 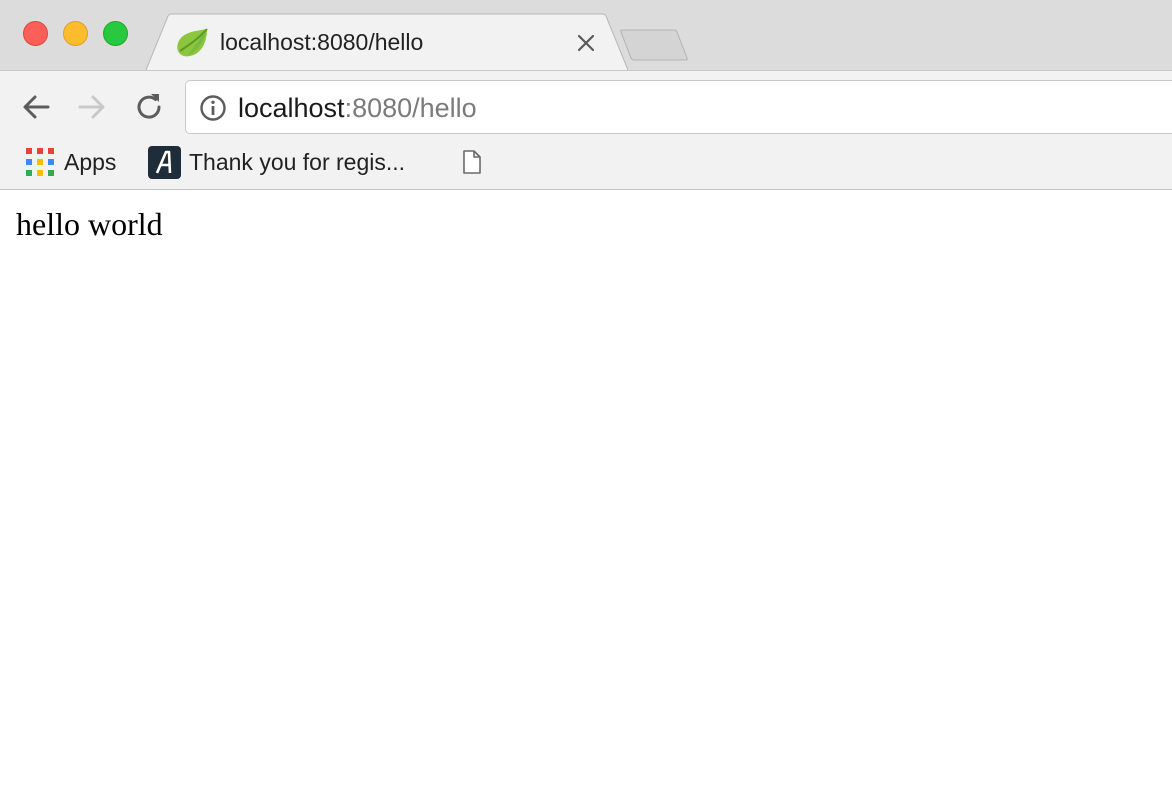 I want to click on forward-arrow-icon, so click(x=92, y=107).